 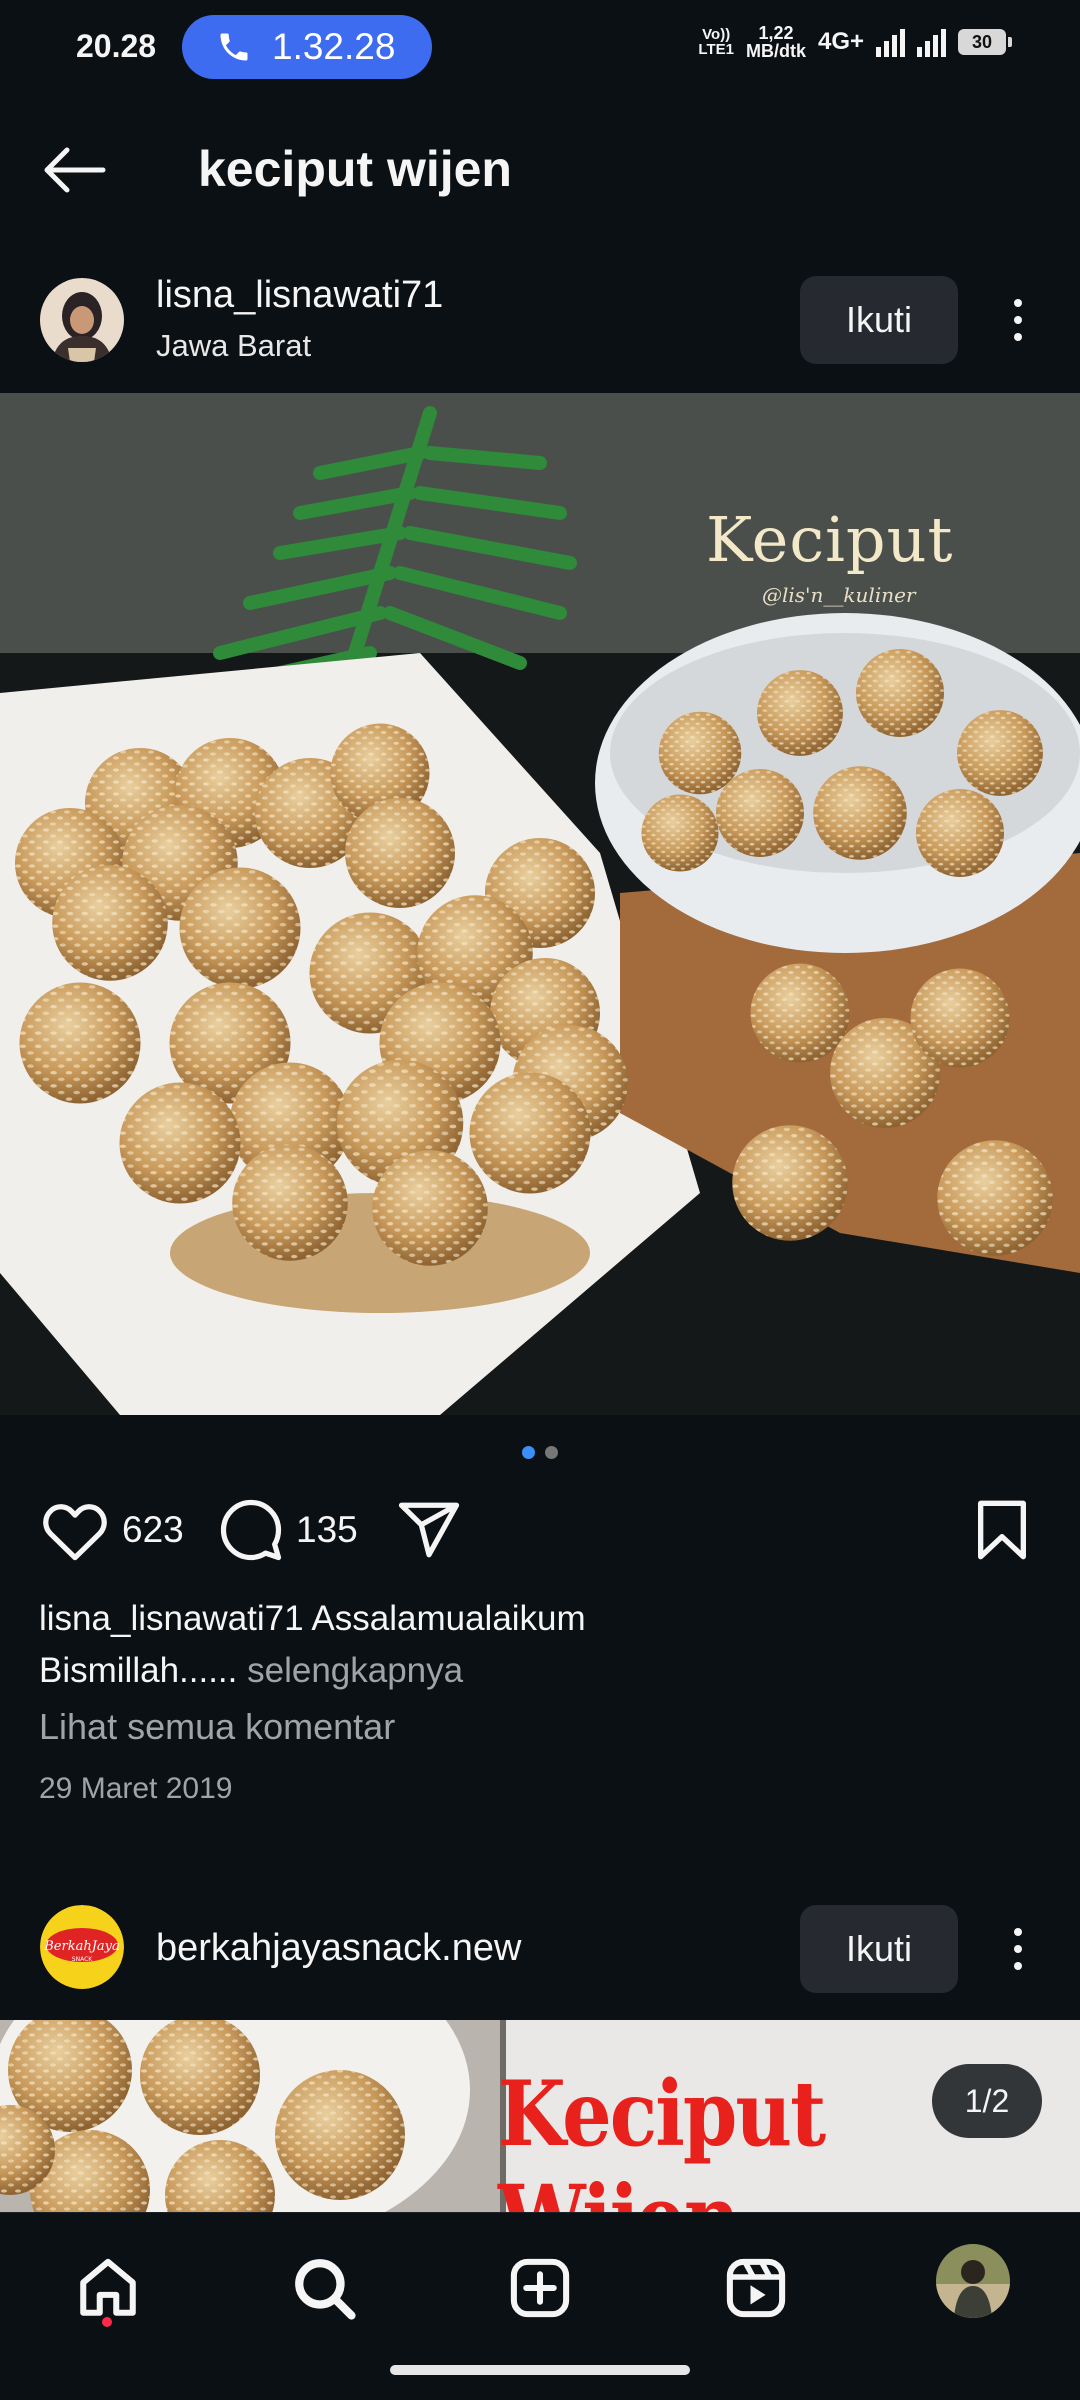 I want to click on see-more-link: selengkapnya, so click(x=350, y=1670).